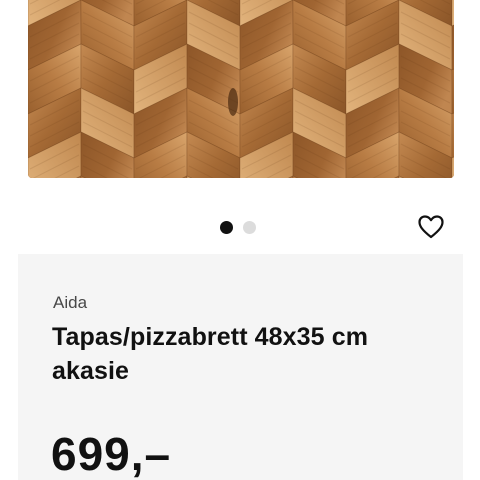  I want to click on brand-name: Aida, so click(70, 303).